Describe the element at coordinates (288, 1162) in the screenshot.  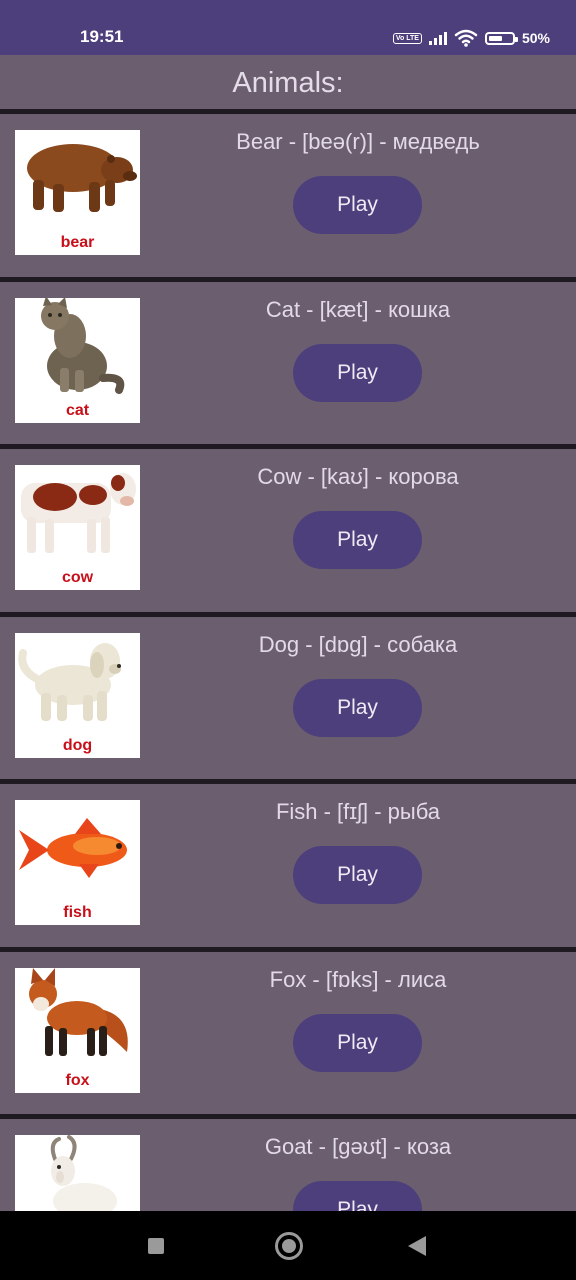
I see `list-item: Goat - [gəʊt] - коза Play` at that location.